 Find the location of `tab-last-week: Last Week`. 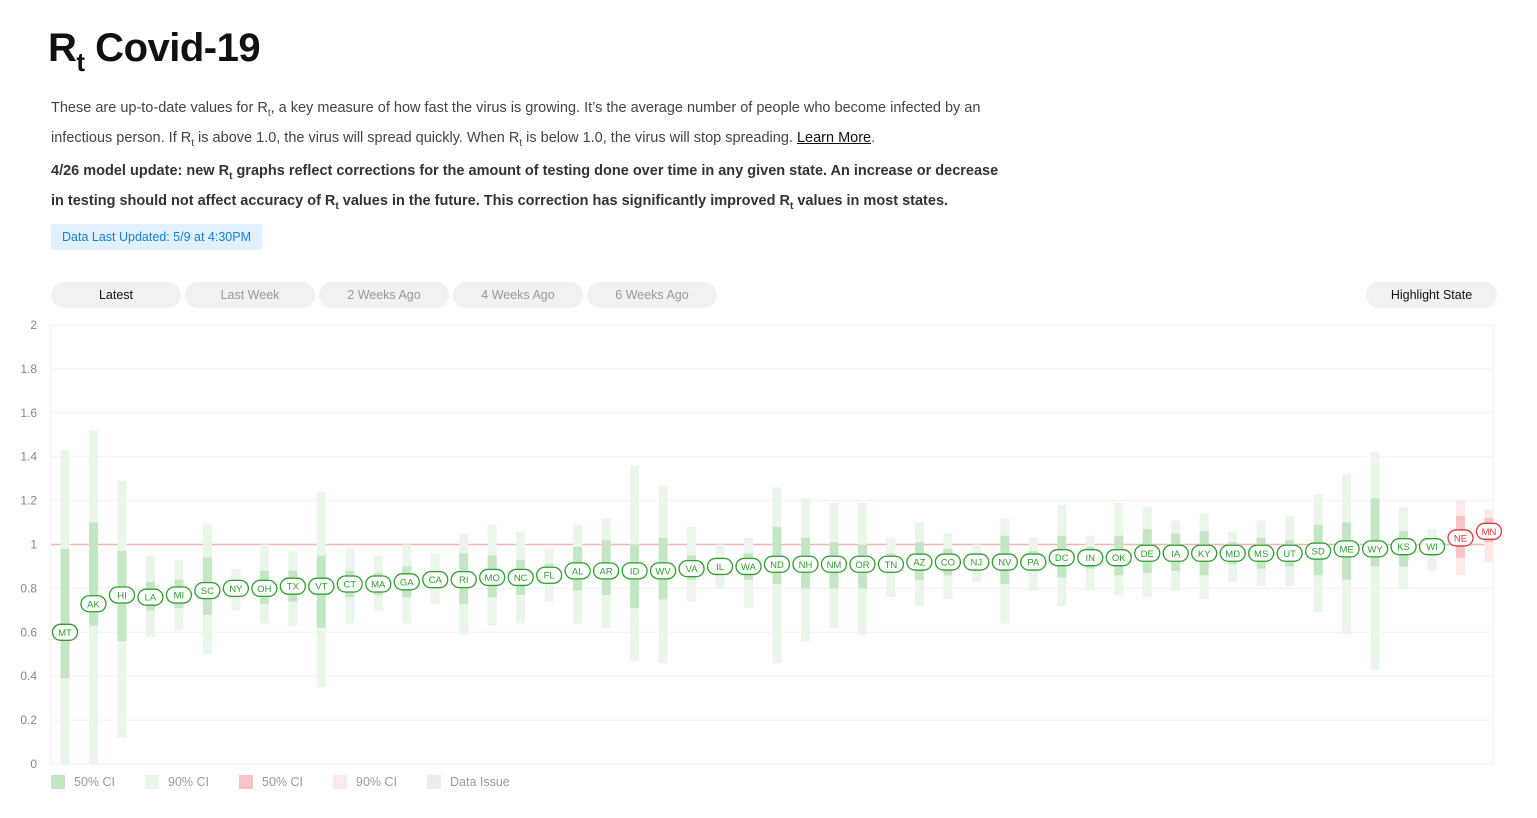

tab-last-week: Last Week is located at coordinates (250, 295).